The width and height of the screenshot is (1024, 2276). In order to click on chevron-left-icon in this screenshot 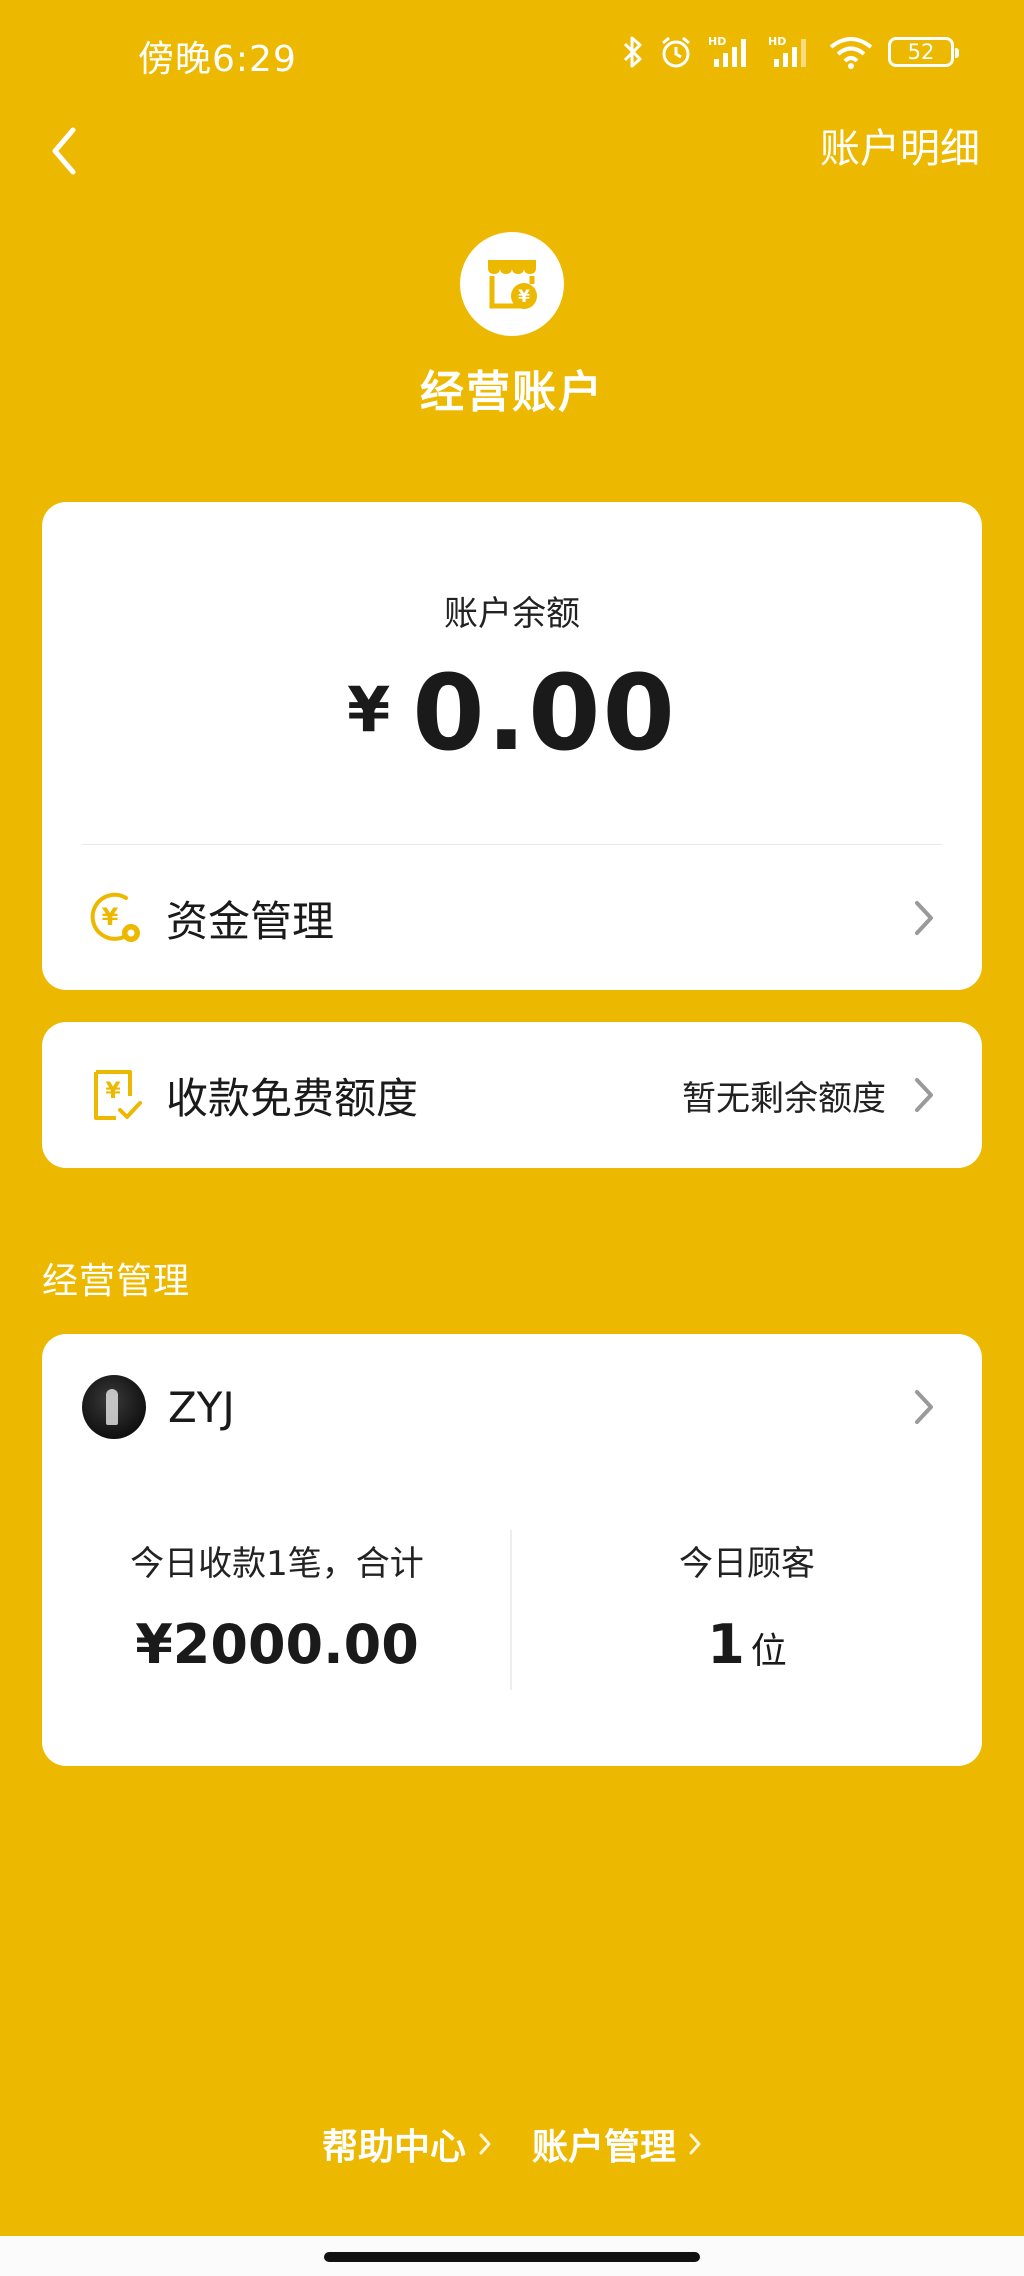, I will do `click(64, 153)`.